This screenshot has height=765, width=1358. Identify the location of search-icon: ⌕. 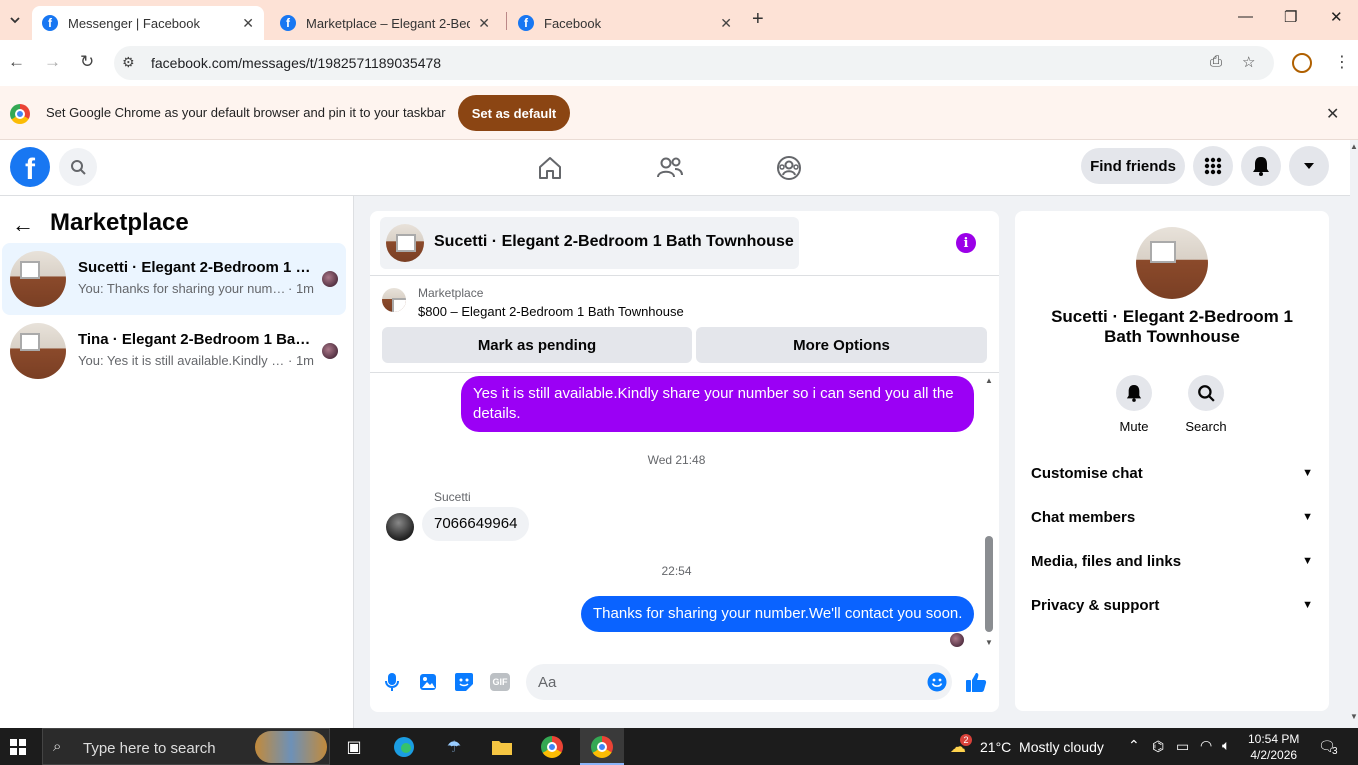
(57, 746).